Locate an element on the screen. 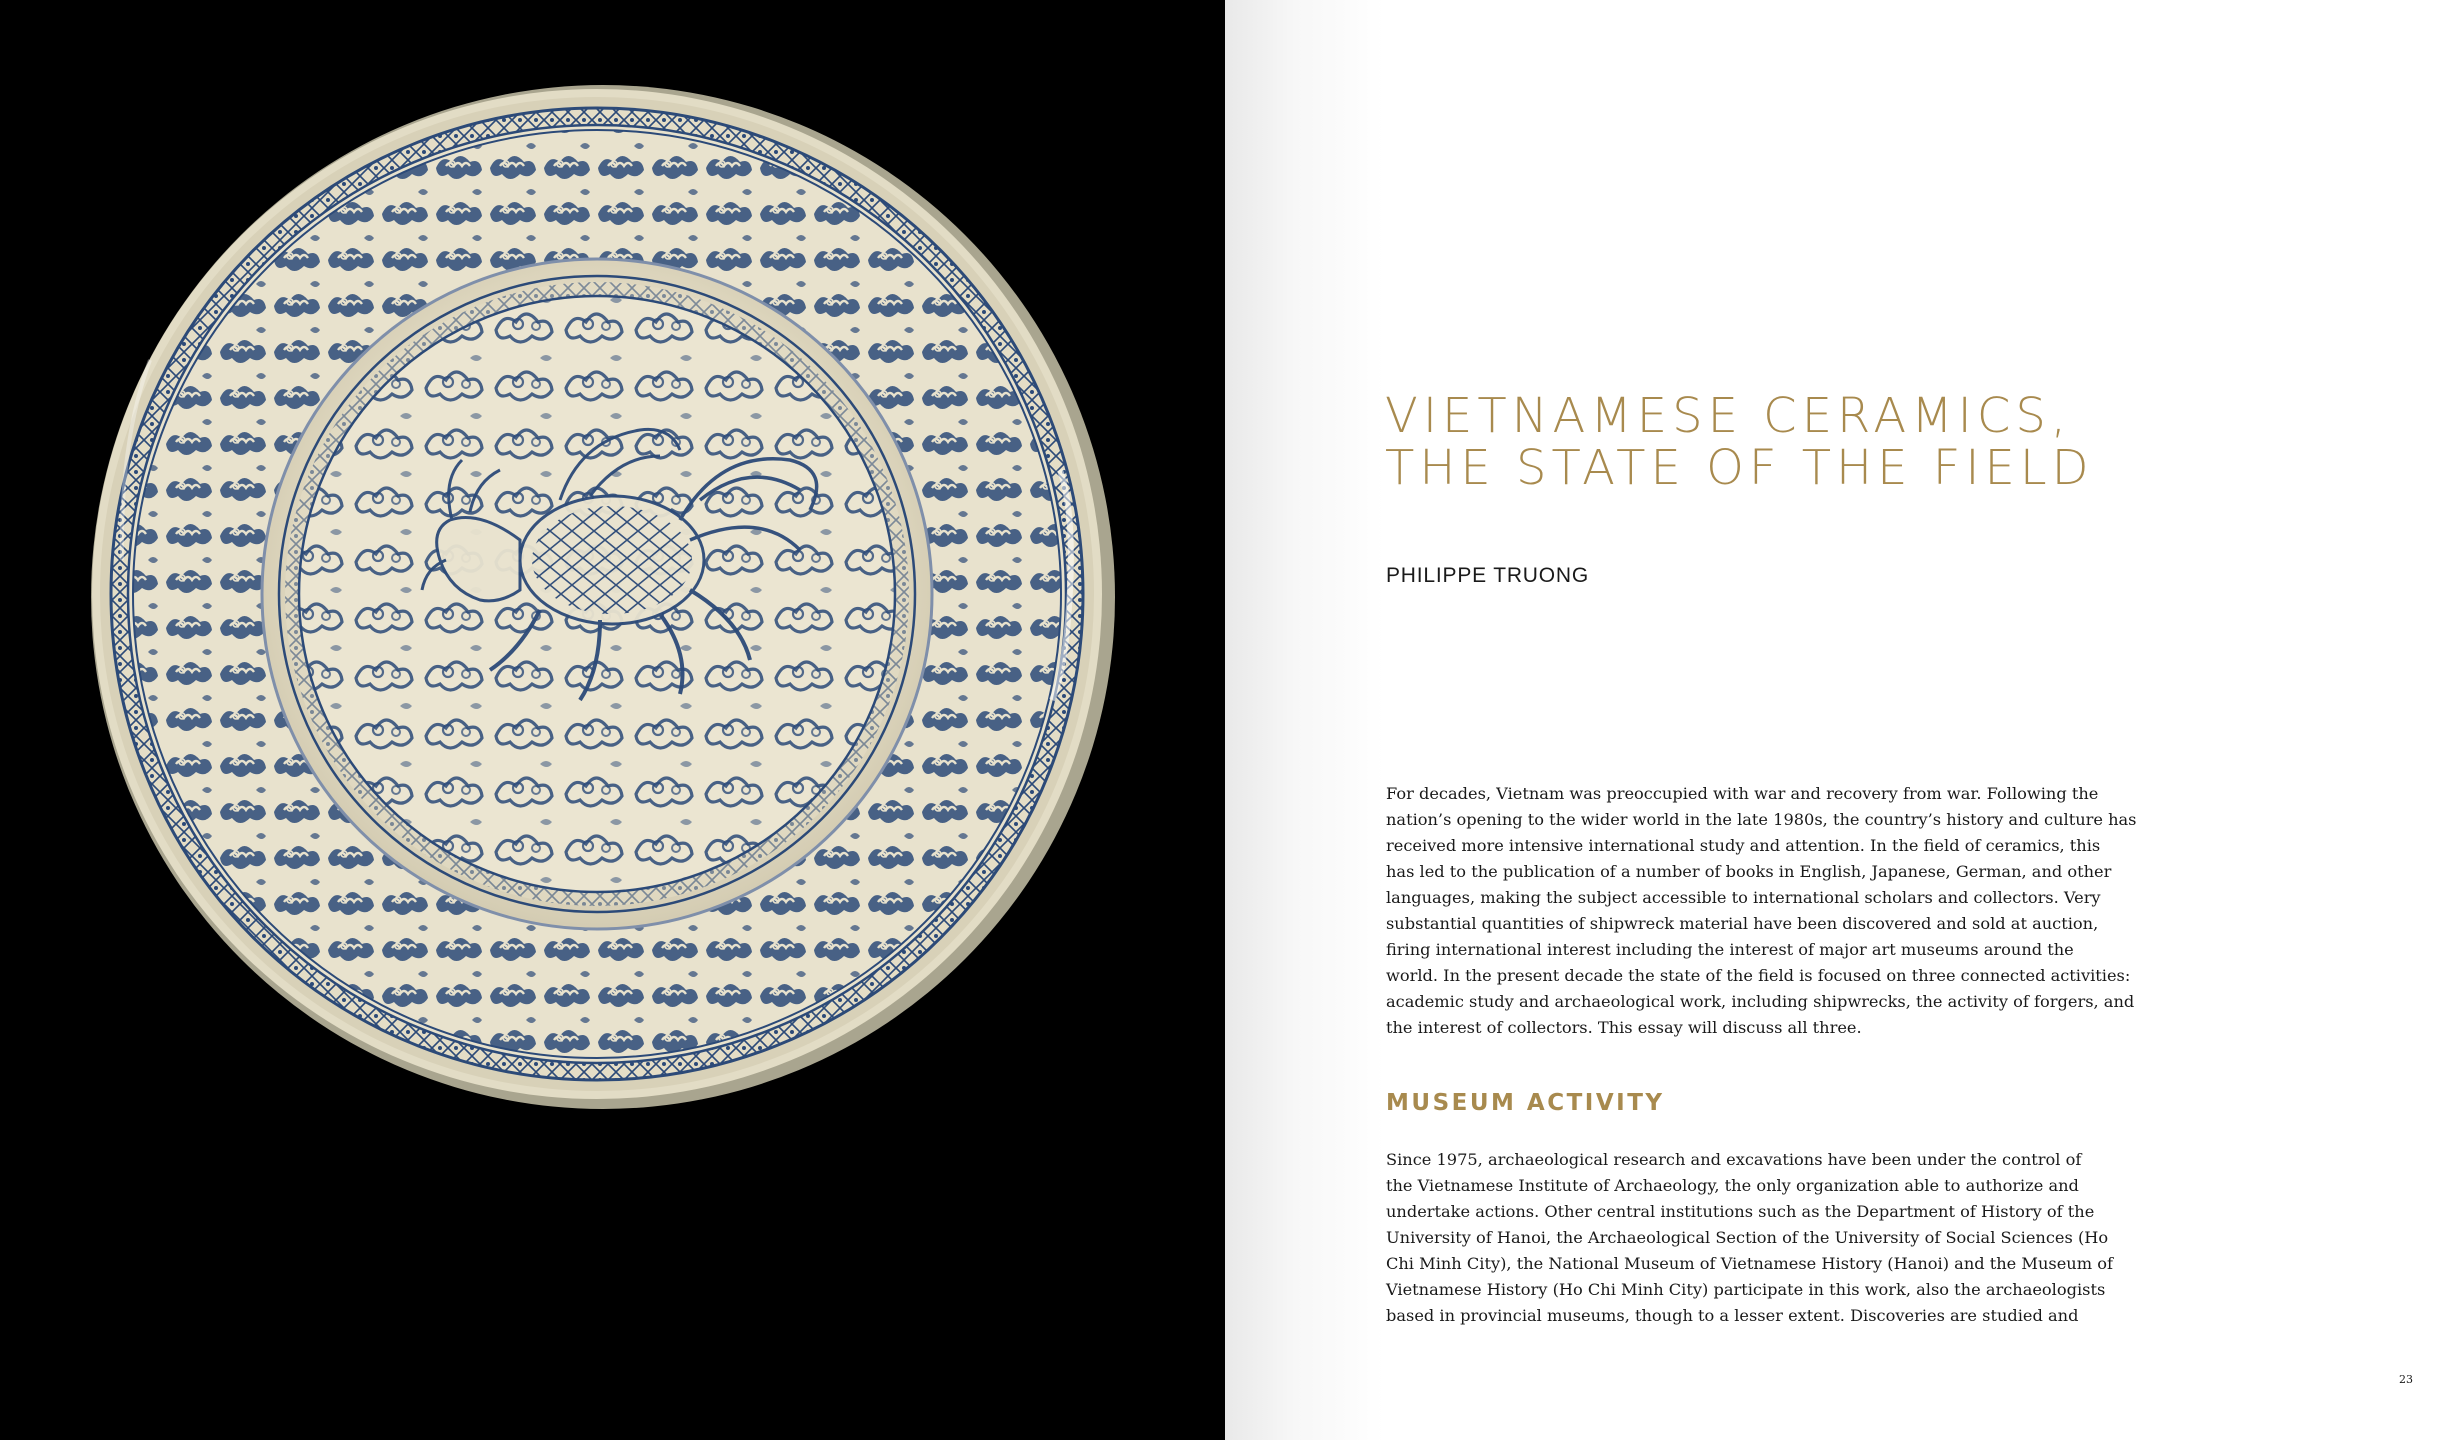 The height and width of the screenshot is (1440, 2448). title-line-2: THE STATE OF THE FIELD is located at coordinates (1739, 468).